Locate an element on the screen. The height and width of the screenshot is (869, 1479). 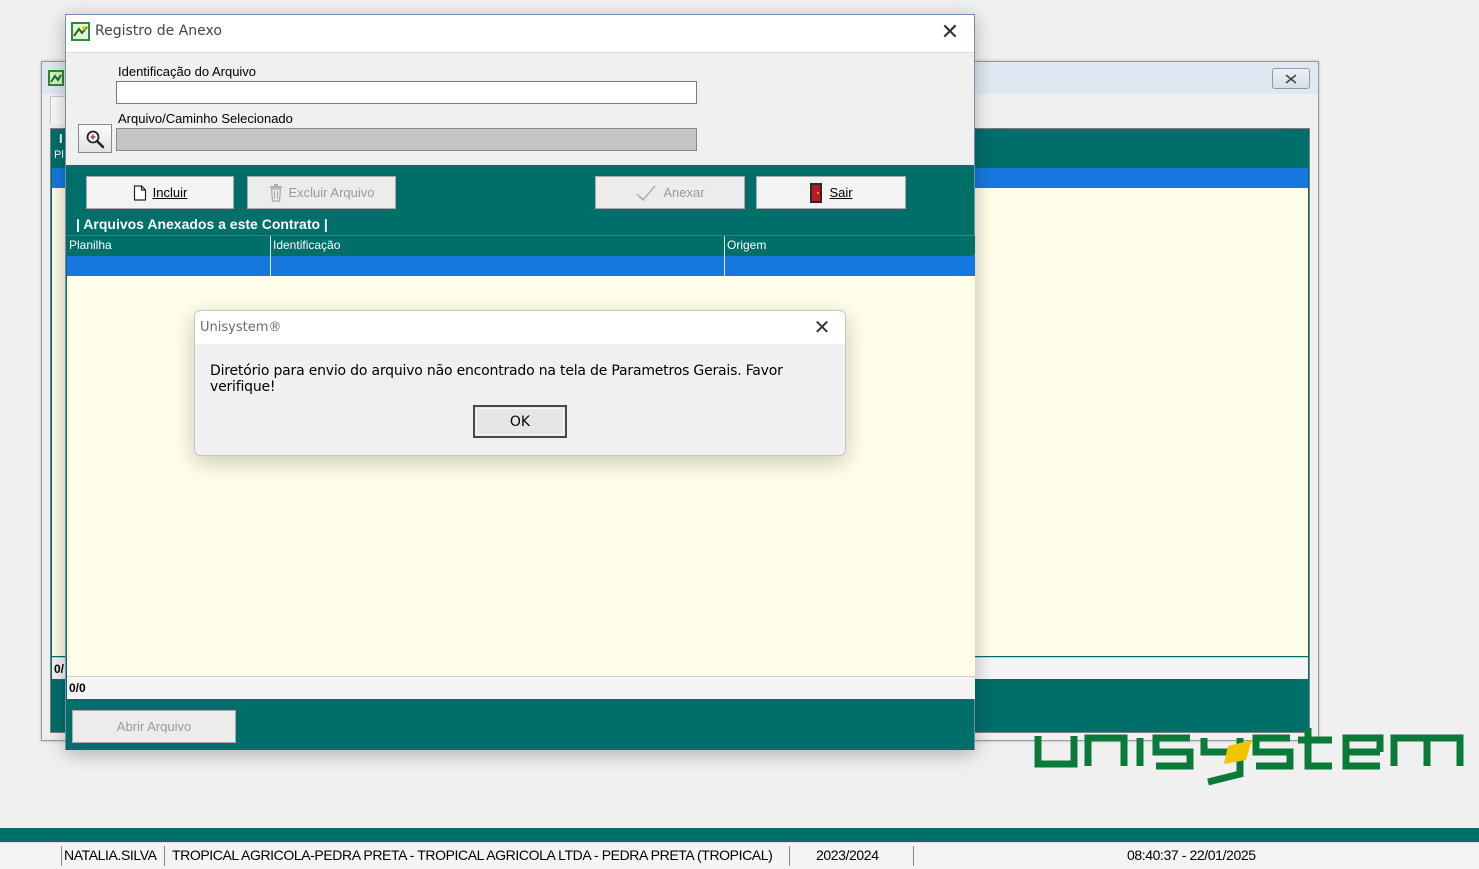
ok-button: OK is located at coordinates (520, 421).